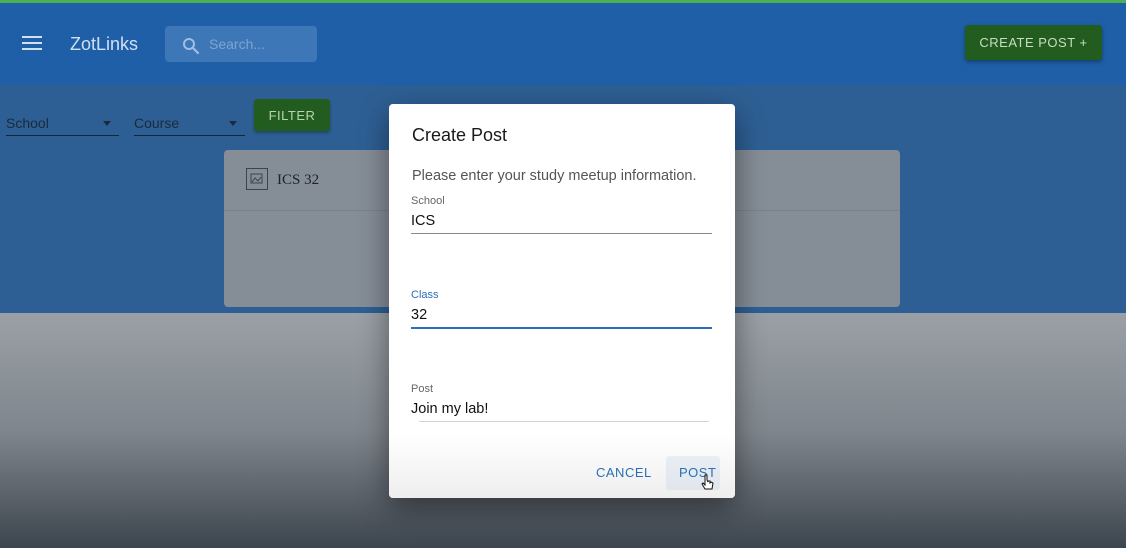  I want to click on app-brand: ZotLinks, so click(104, 44).